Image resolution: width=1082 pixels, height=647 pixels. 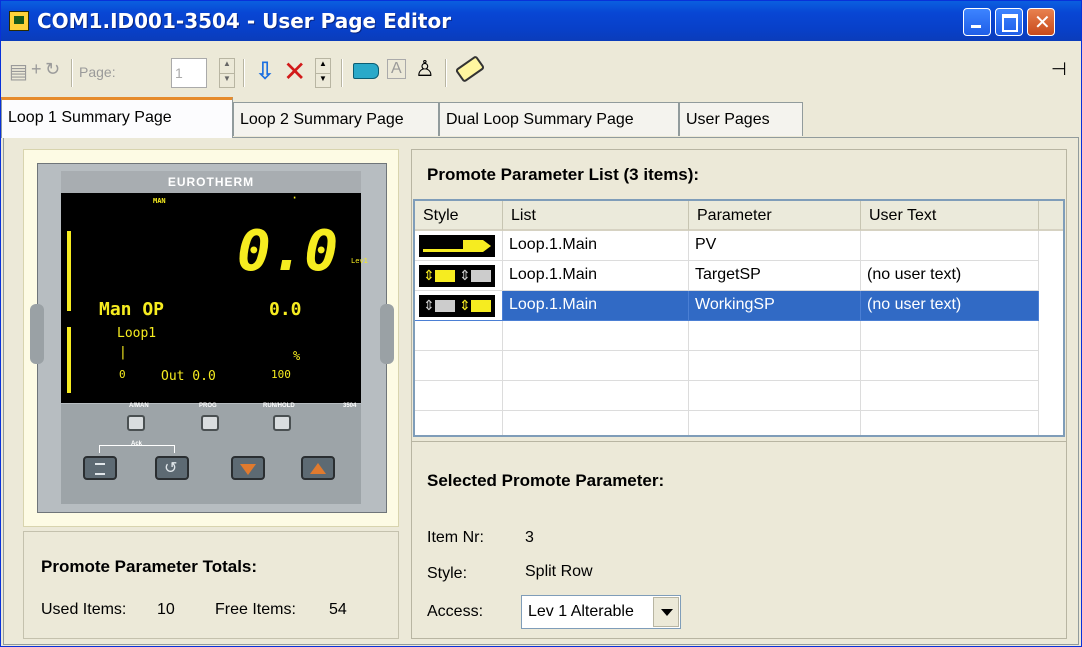 I want to click on promote-list-title: Promote Parameter List (3 items):, so click(x=563, y=174).